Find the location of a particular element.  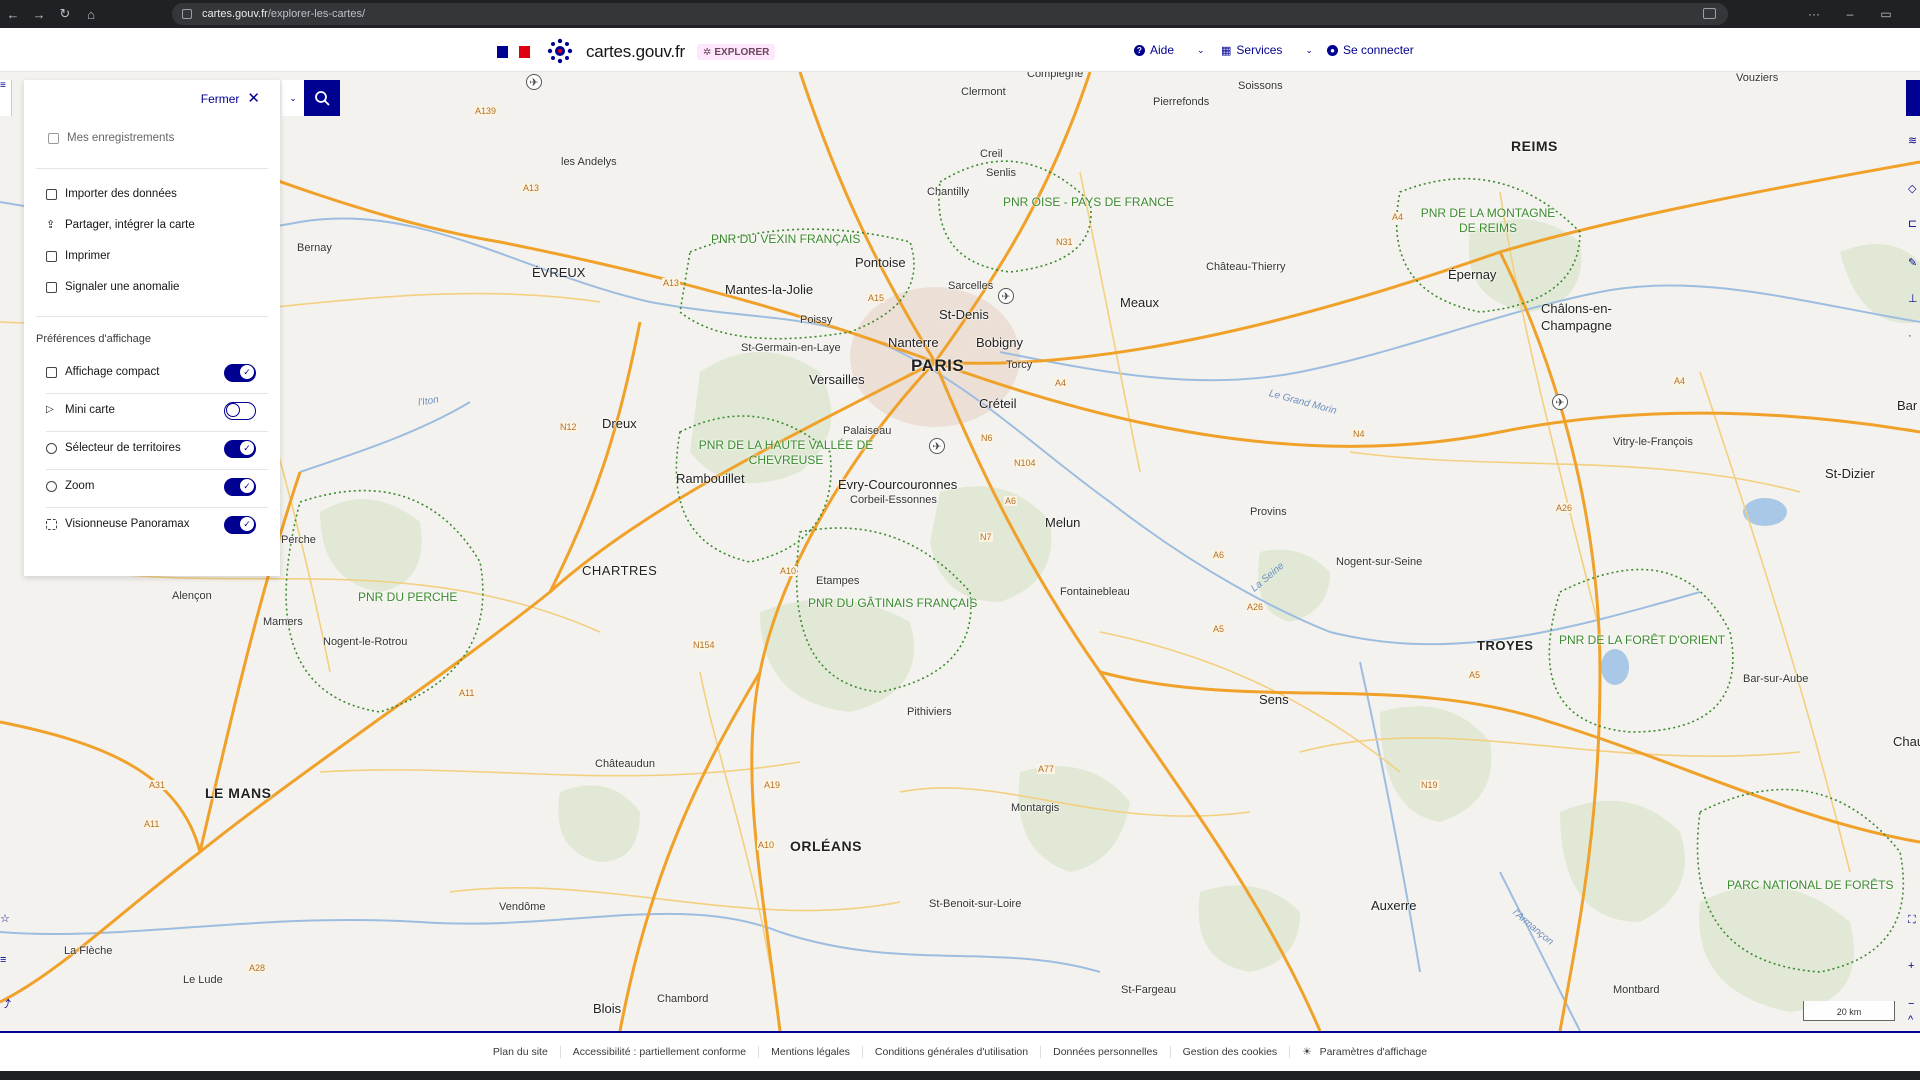

printer-icon is located at coordinates (51, 256).